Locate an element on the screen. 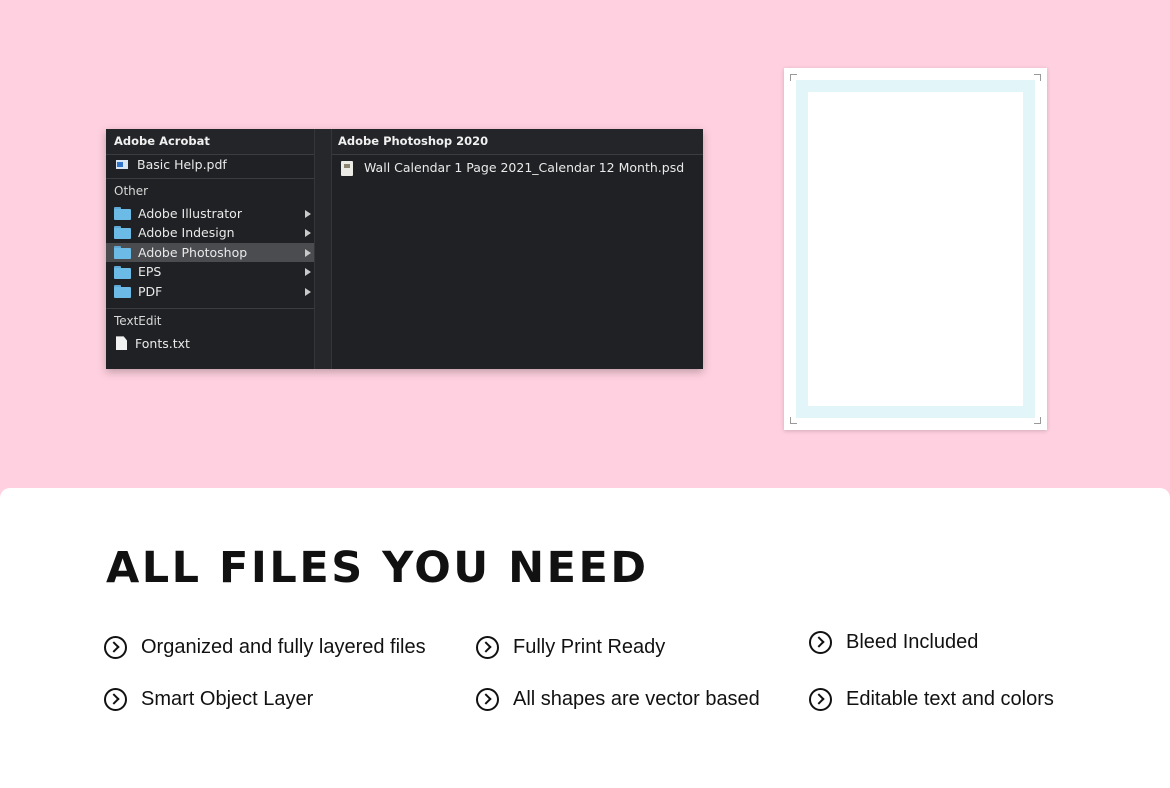 The image size is (1170, 788). page-bleed-preview is located at coordinates (915, 249).